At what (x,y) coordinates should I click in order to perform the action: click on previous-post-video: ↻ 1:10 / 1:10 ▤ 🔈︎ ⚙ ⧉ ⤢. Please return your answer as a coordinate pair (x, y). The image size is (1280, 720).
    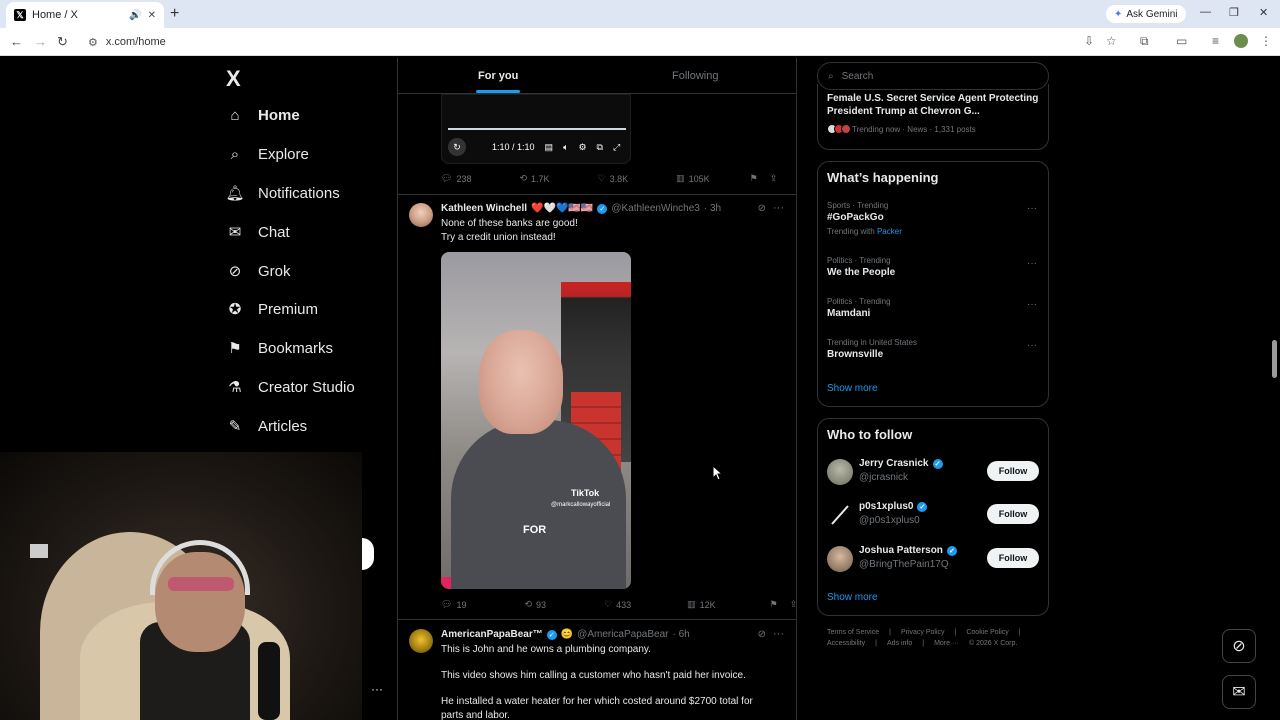
    Looking at the image, I should click on (536, 129).